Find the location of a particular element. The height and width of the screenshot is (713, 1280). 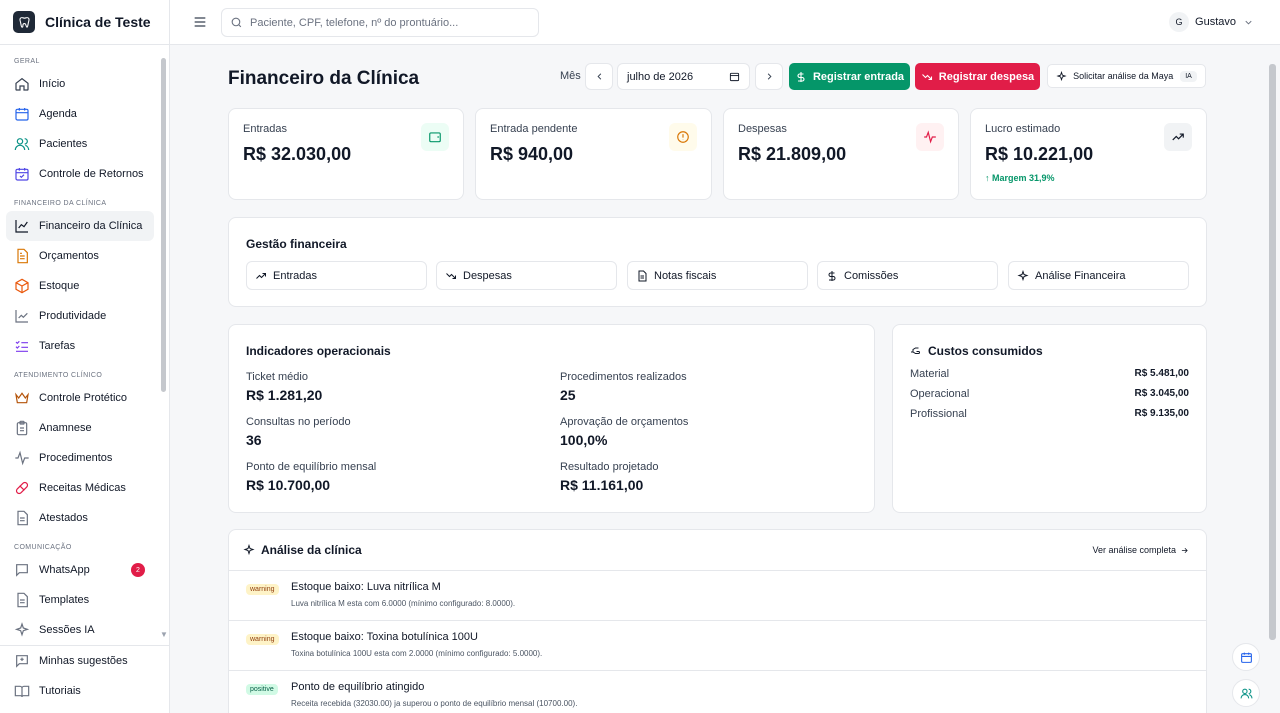

section-title: Indicadores operacionais is located at coordinates (318, 351).